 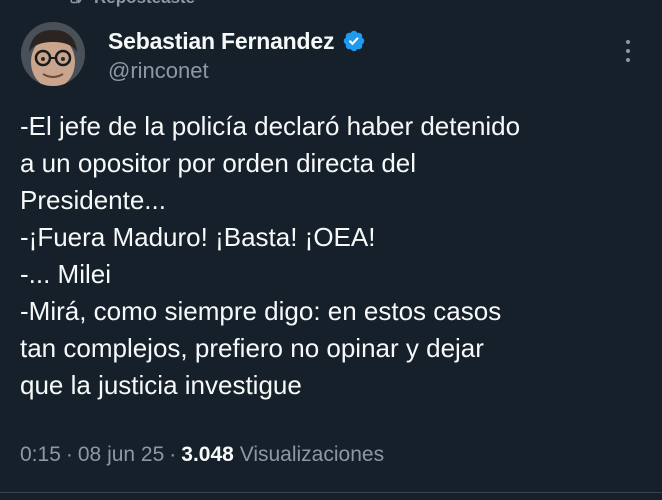 I want to click on tweet-text-line: -... Milei, so click(x=65, y=274).